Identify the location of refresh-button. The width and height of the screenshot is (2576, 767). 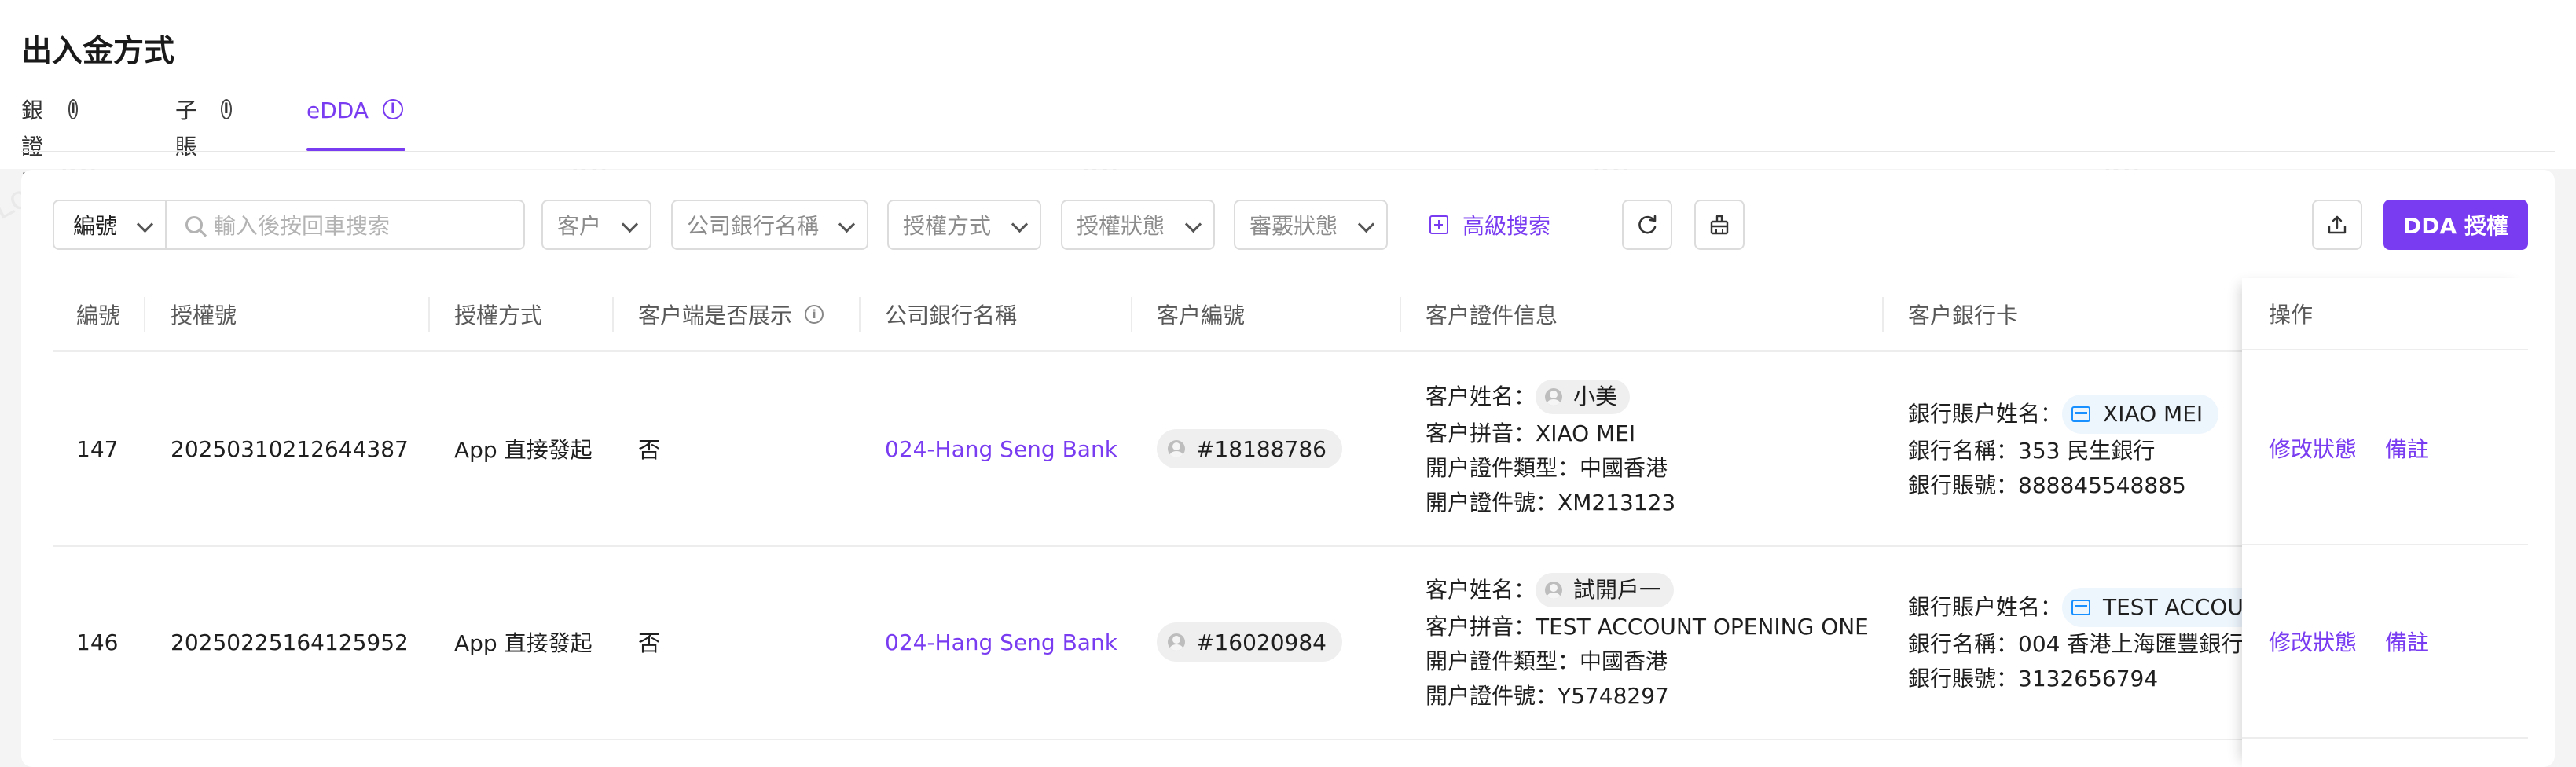
(1647, 225).